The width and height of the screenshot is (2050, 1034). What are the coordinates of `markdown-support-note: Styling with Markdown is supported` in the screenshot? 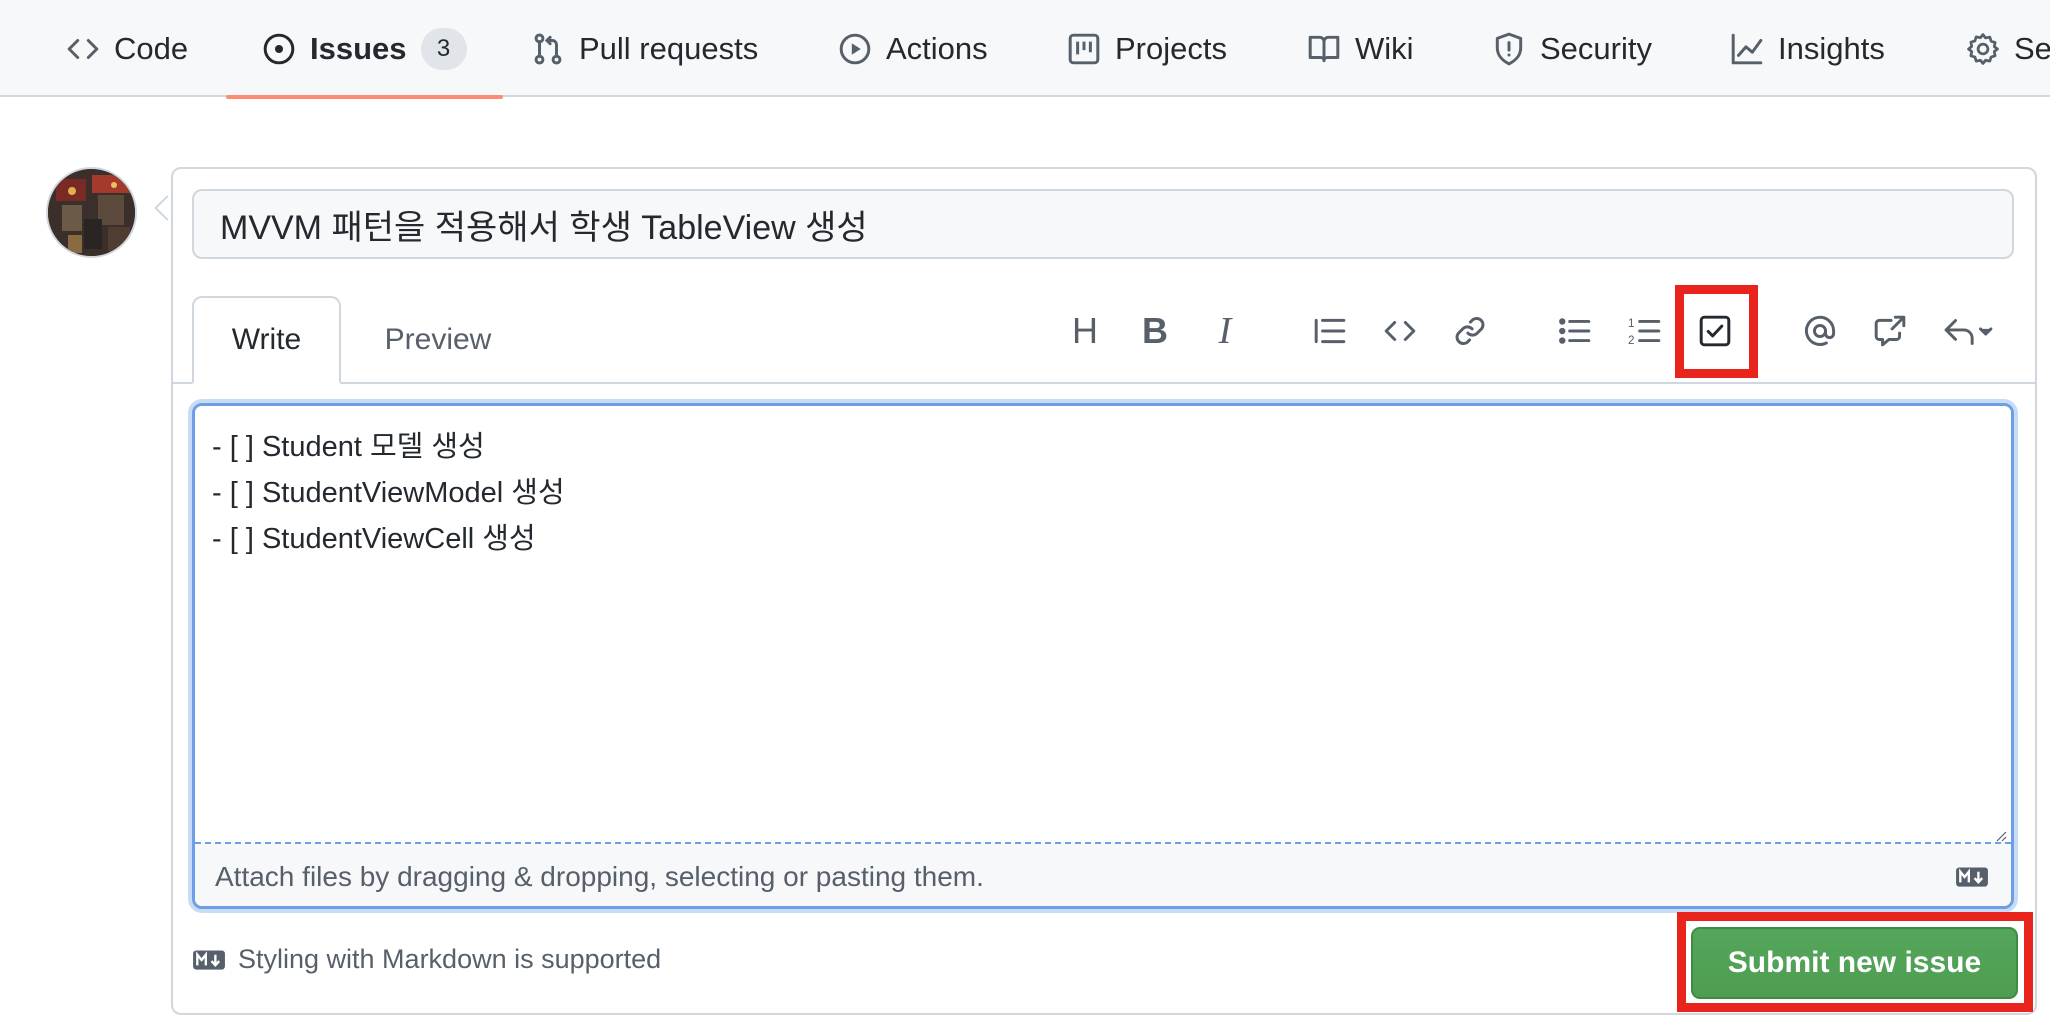 It's located at (426, 959).